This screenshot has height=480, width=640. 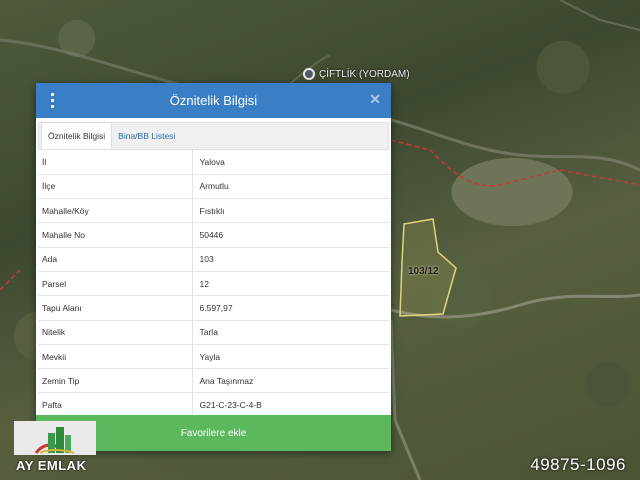 I want to click on row-key: İl, so click(x=115, y=162).